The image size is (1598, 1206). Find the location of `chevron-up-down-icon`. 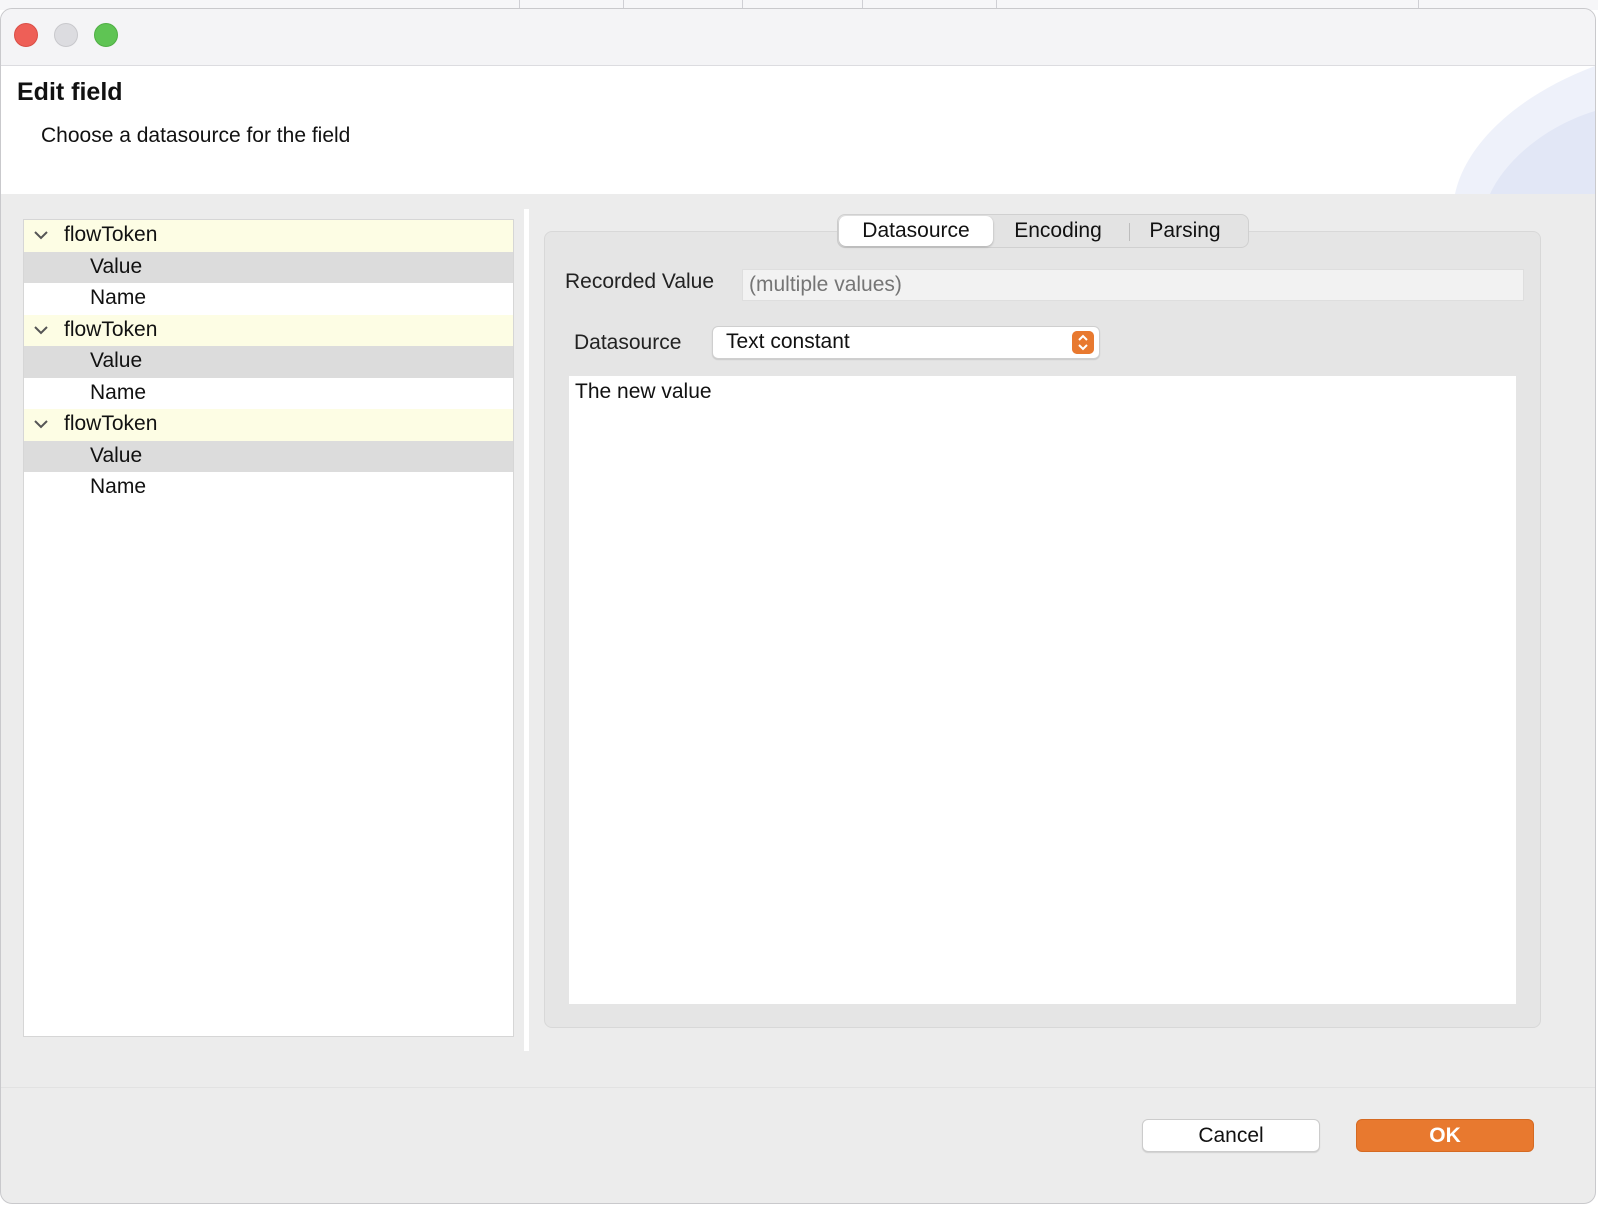

chevron-up-down-icon is located at coordinates (1083, 342).